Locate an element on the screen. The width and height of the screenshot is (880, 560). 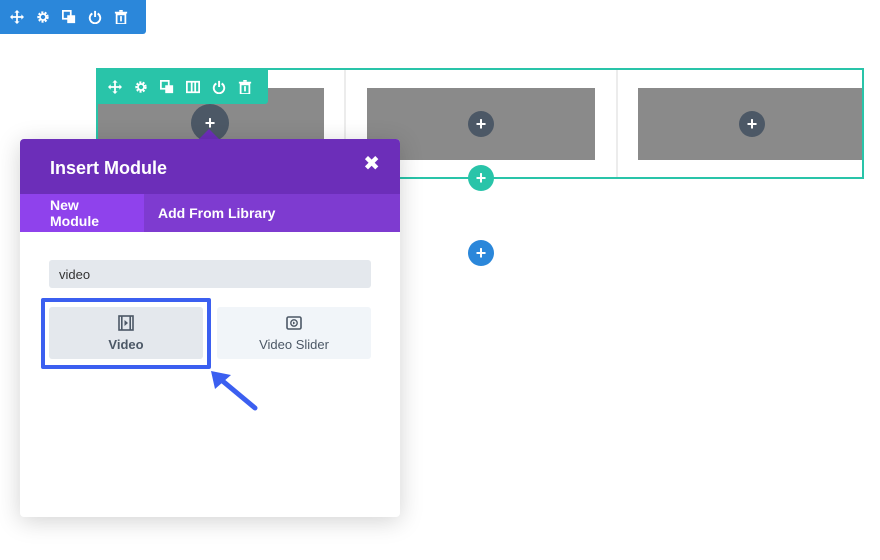
add-row-button: + is located at coordinates (481, 178).